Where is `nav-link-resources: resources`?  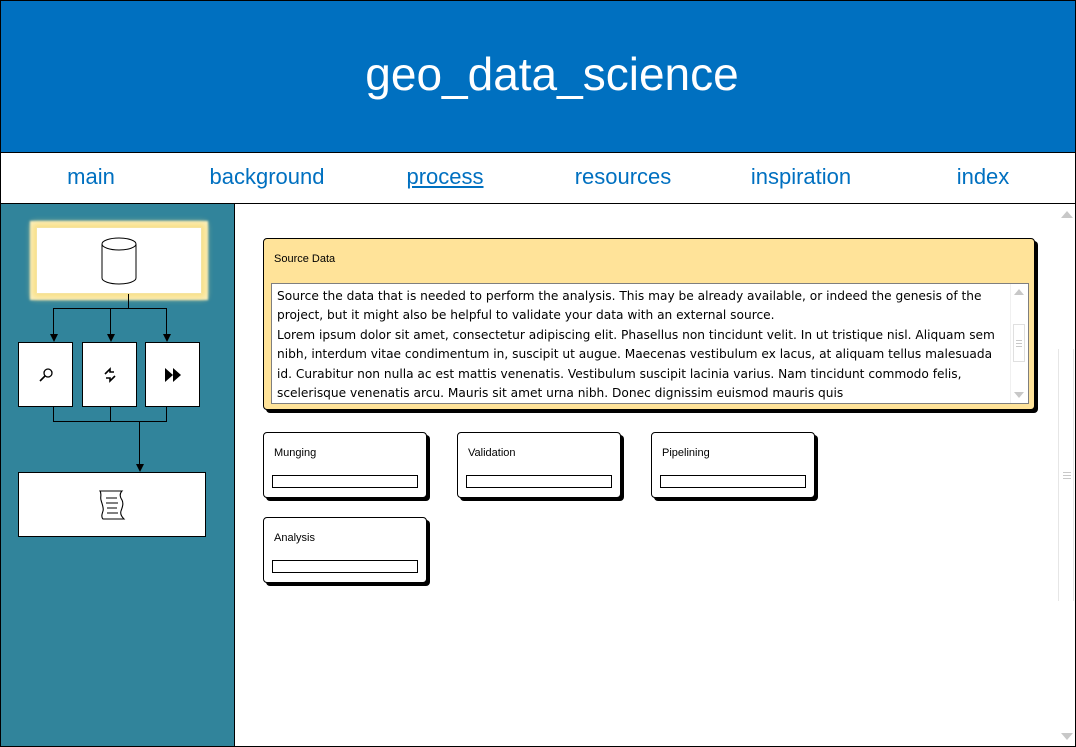 nav-link-resources: resources is located at coordinates (623, 177).